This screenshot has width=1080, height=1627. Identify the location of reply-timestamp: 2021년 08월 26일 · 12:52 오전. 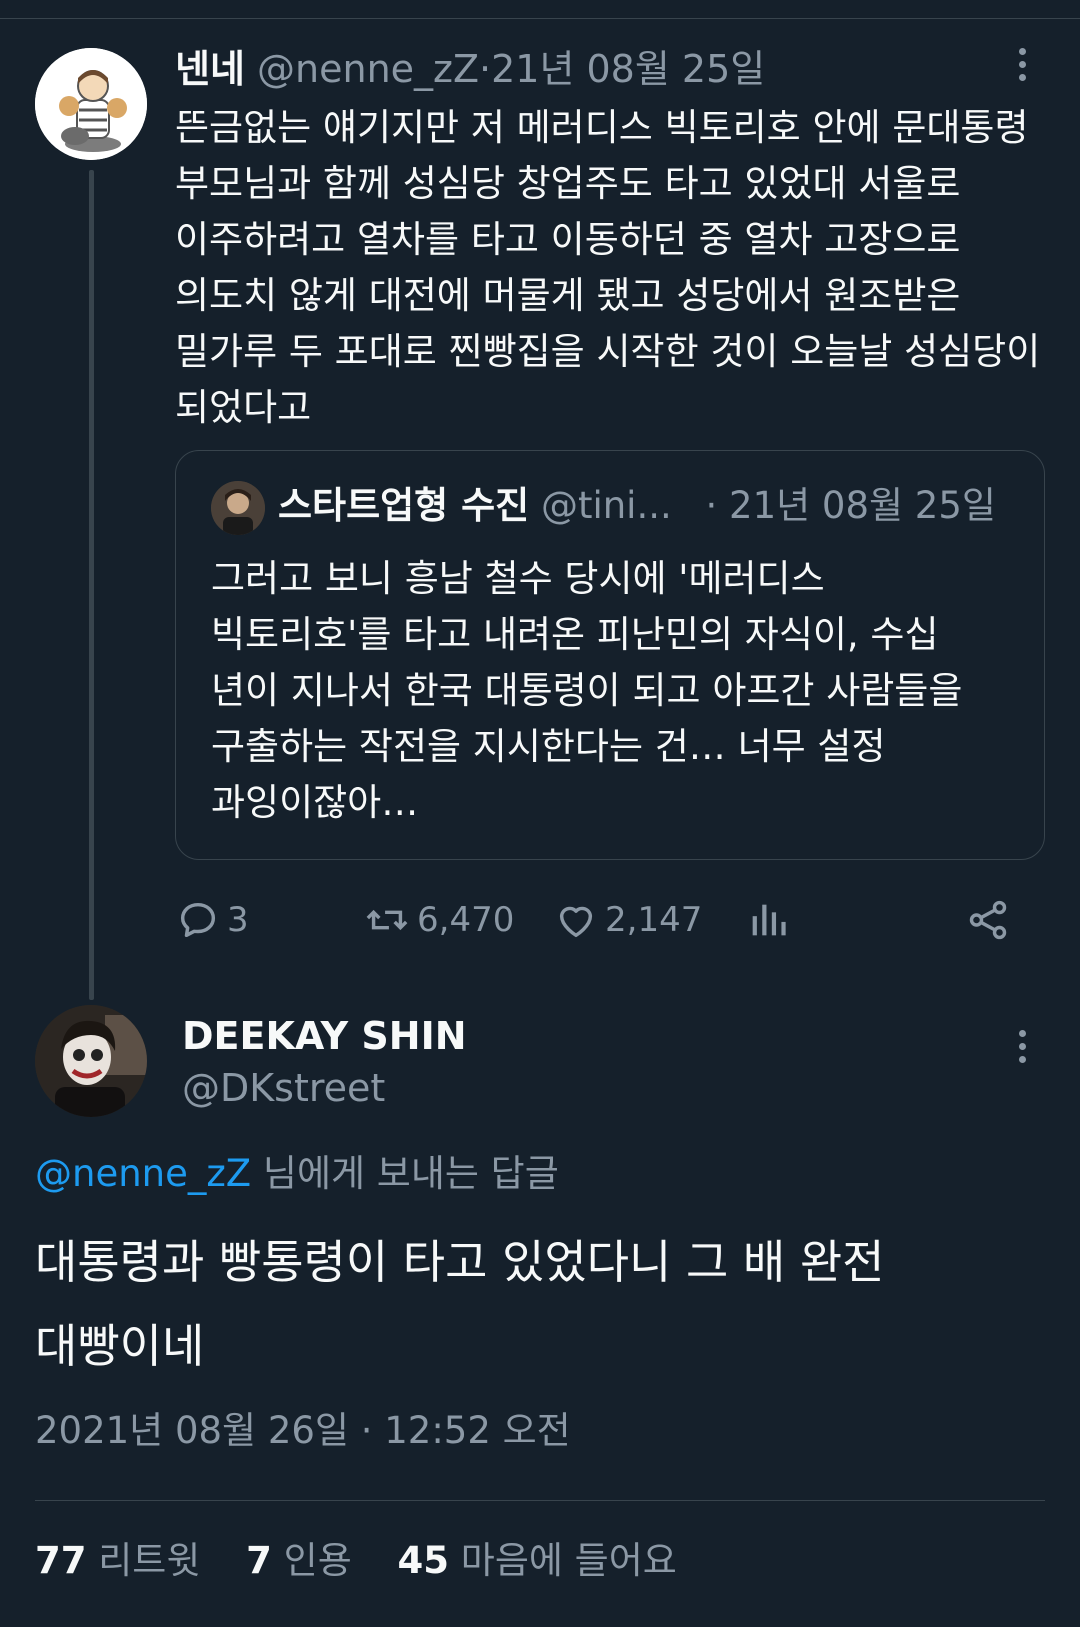
(303, 1431).